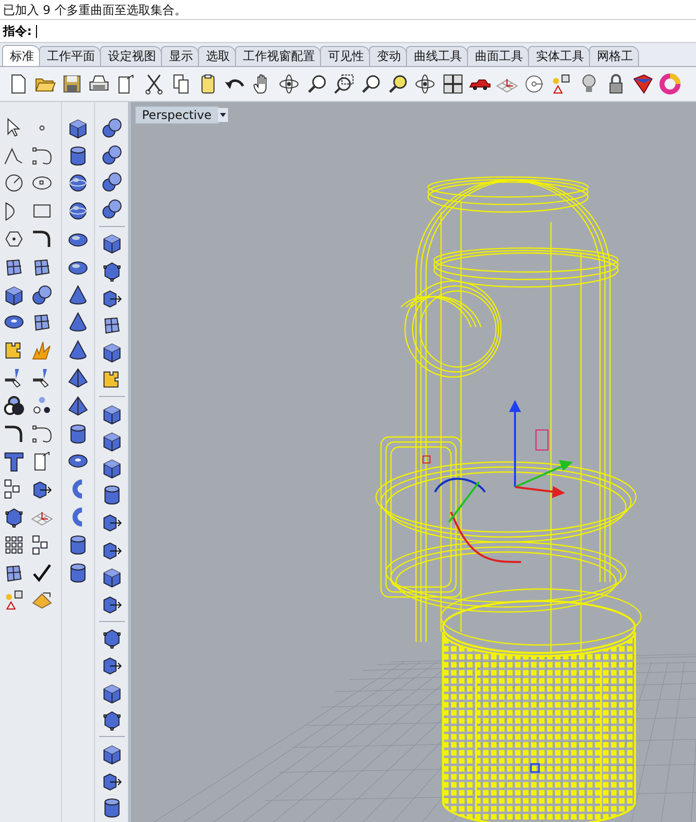 The height and width of the screenshot is (822, 696). I want to click on ribbon-tab: 可见性, so click(345, 56).